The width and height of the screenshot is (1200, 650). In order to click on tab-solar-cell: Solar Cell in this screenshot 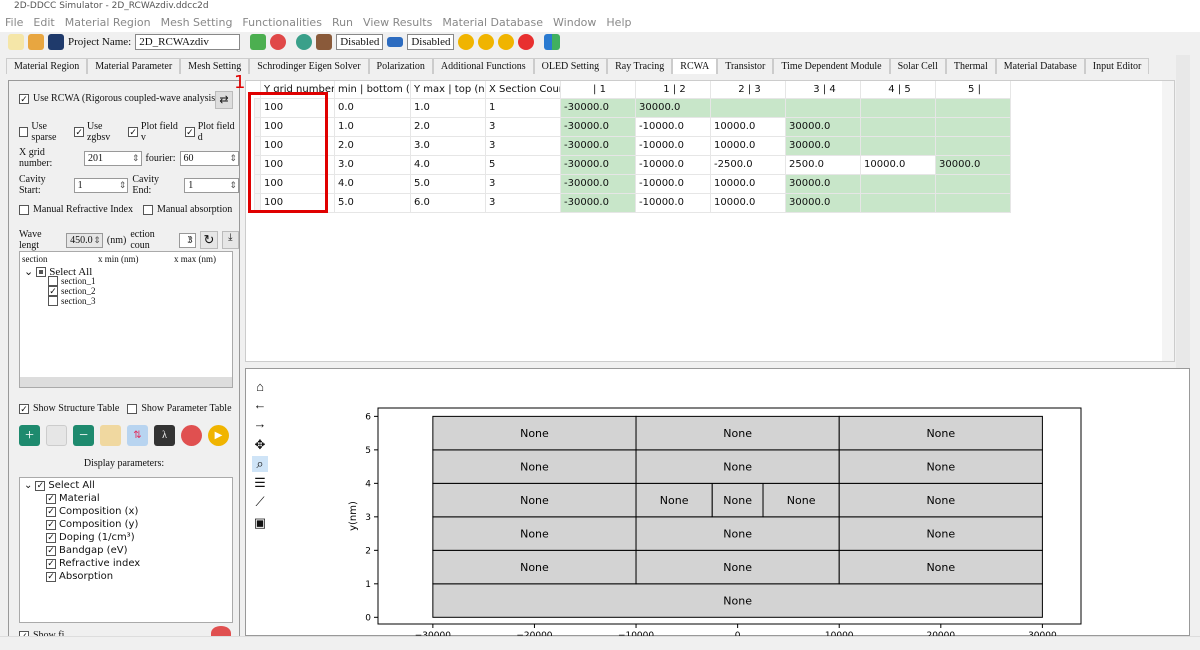, I will do `click(917, 66)`.